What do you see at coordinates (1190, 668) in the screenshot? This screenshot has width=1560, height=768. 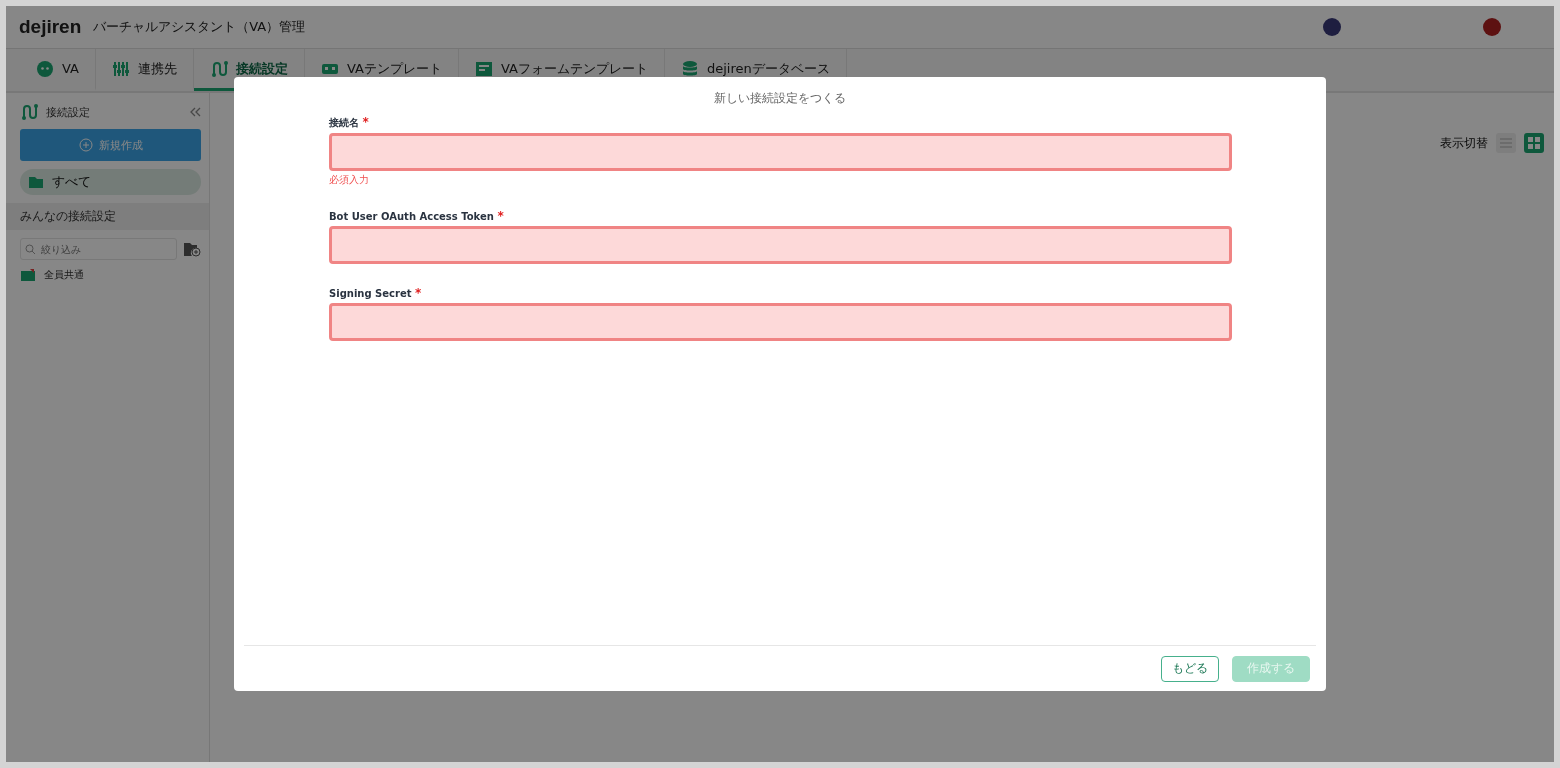 I see `back-button: もどる` at bounding box center [1190, 668].